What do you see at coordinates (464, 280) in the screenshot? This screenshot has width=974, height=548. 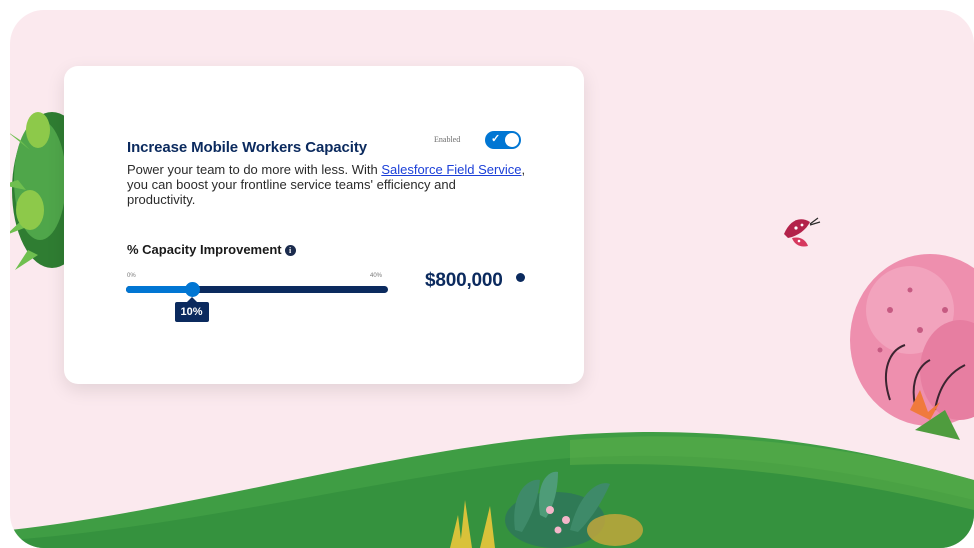 I see `savings-amount: $800,000` at bounding box center [464, 280].